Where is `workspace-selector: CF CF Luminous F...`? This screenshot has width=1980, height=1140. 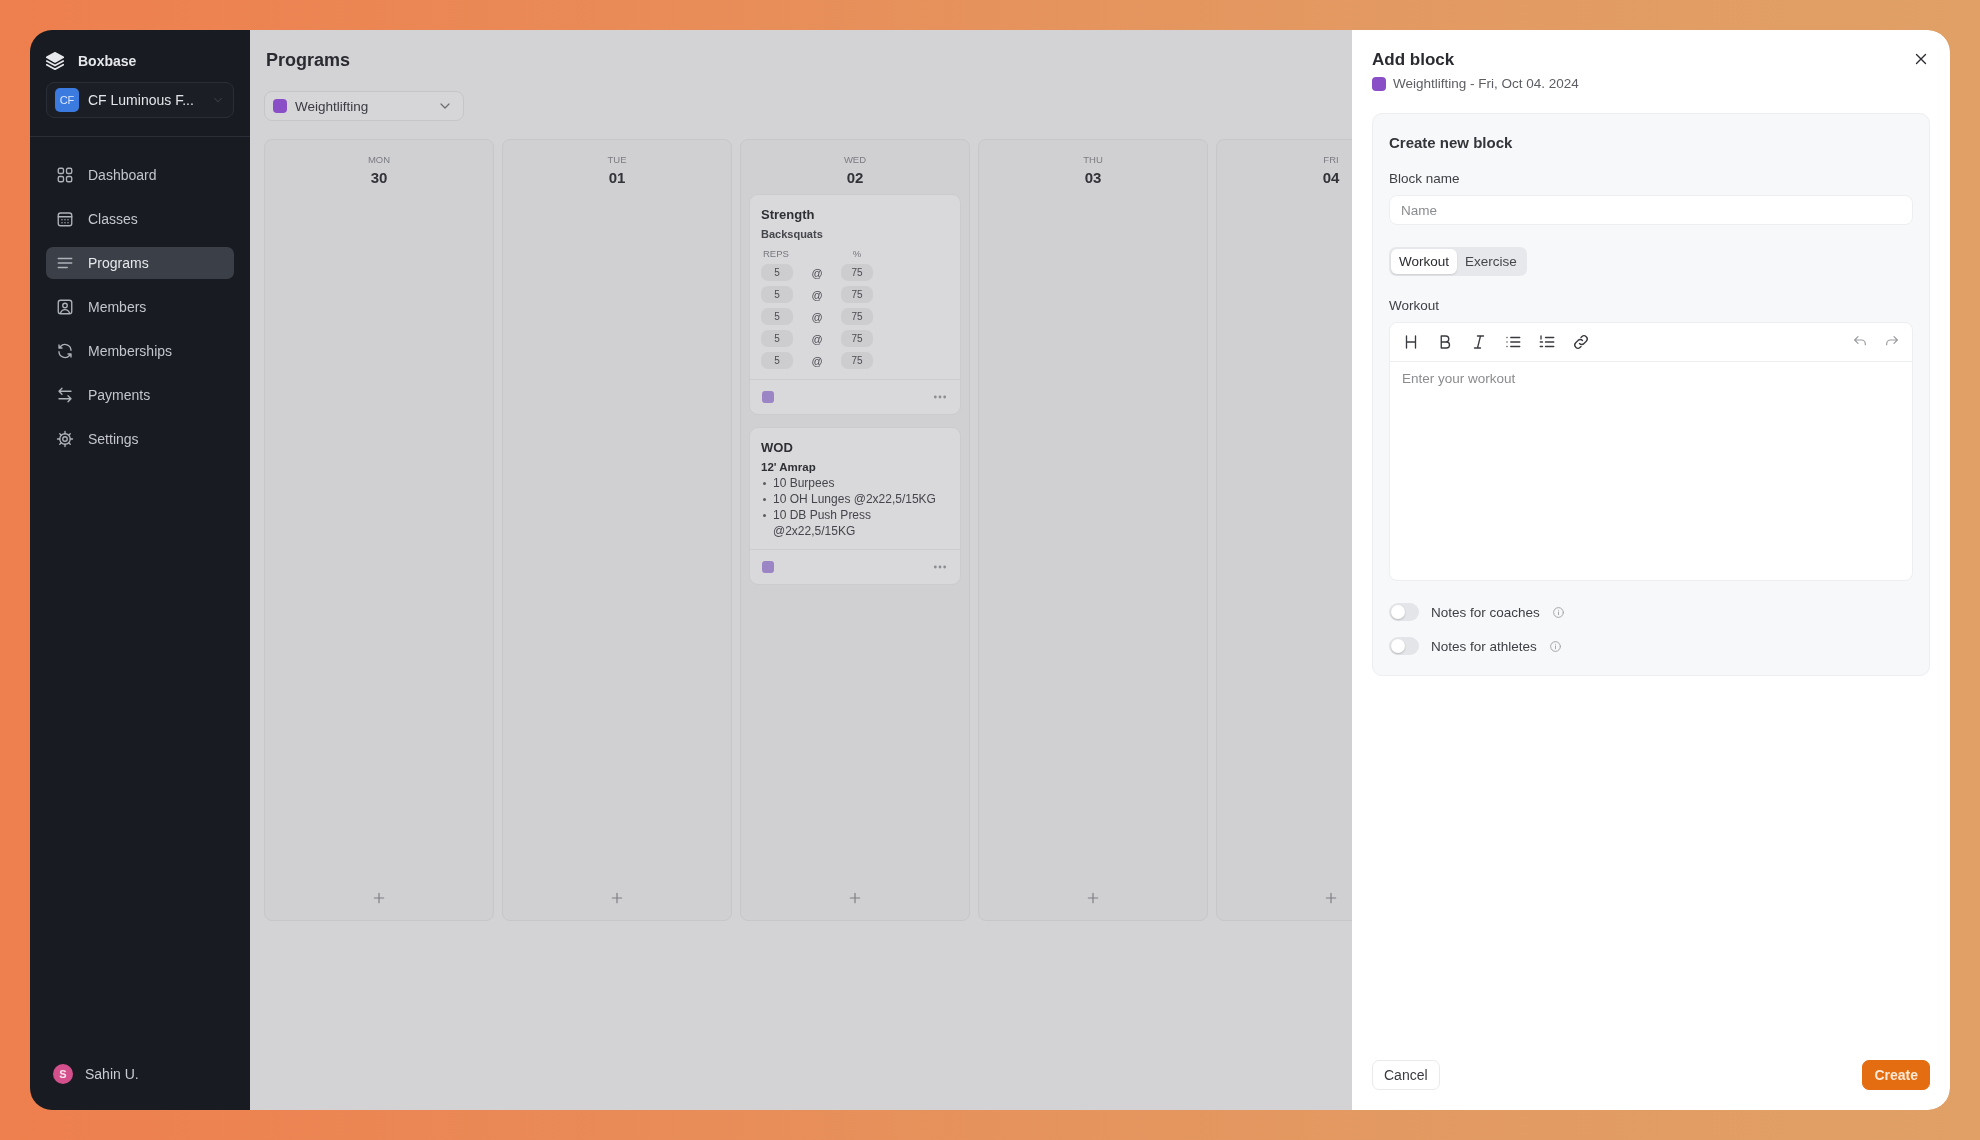 workspace-selector: CF CF Luminous F... is located at coordinates (140, 100).